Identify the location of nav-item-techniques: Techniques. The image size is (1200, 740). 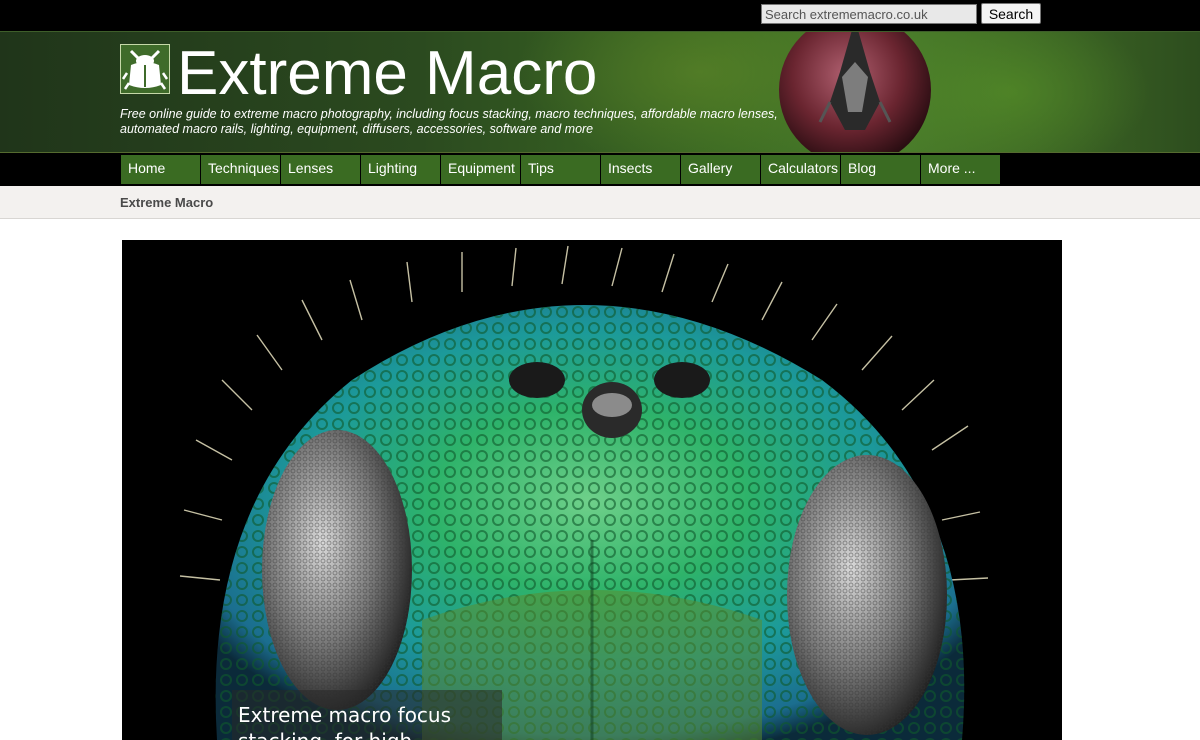
(240, 169).